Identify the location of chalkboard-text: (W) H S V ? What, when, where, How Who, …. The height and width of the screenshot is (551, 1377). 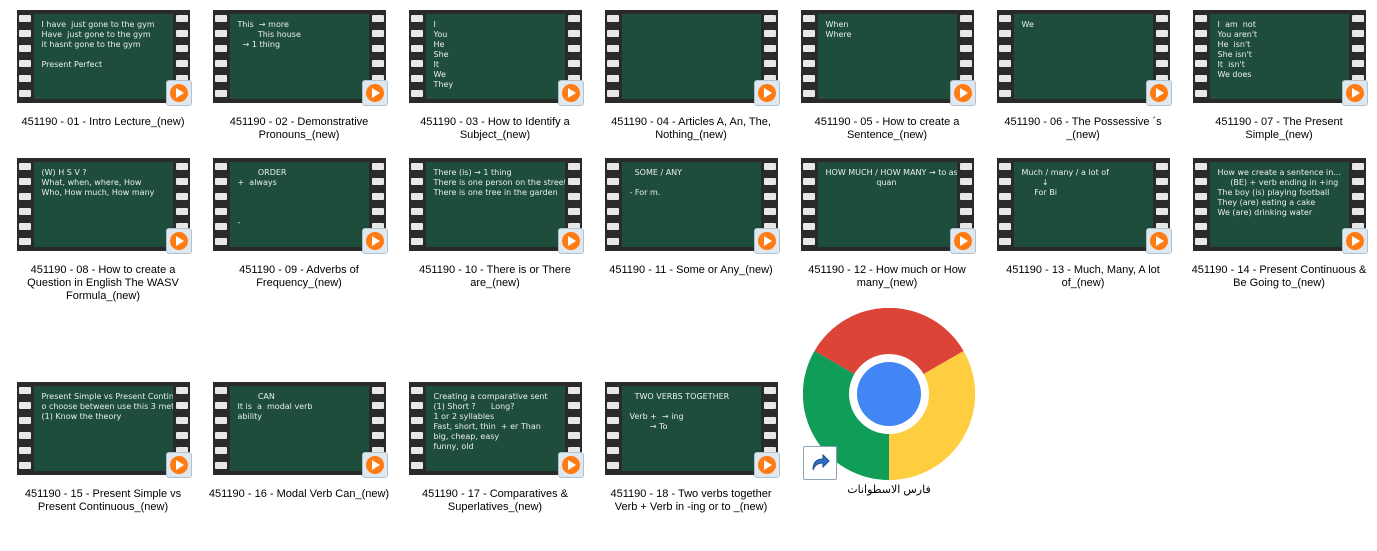
(98, 182).